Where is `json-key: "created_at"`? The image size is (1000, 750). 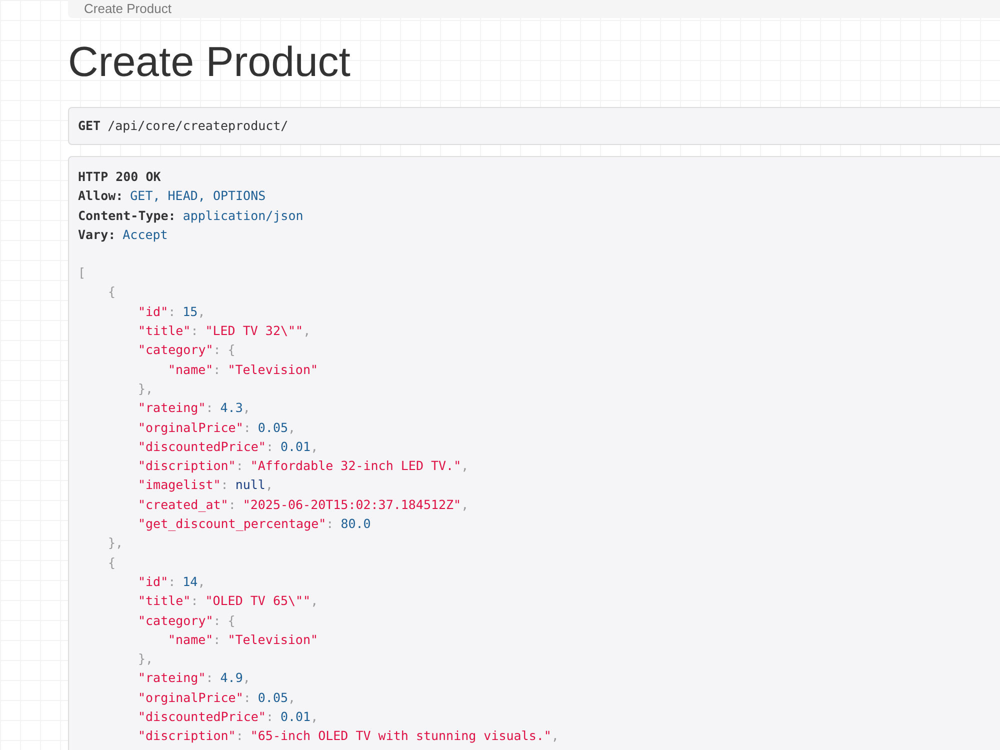 json-key: "created_at" is located at coordinates (183, 504).